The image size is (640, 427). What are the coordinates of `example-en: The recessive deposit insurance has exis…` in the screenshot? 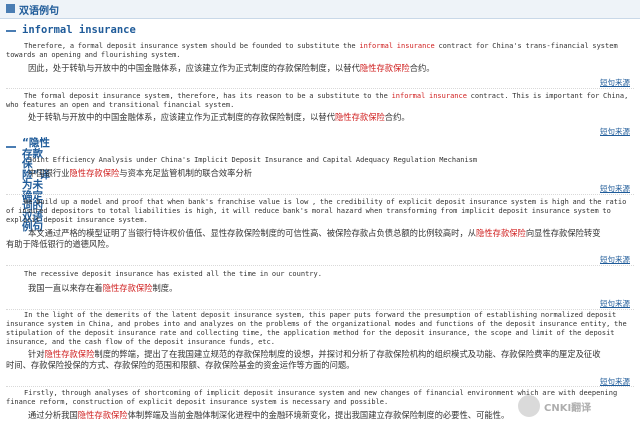 It's located at (173, 274).